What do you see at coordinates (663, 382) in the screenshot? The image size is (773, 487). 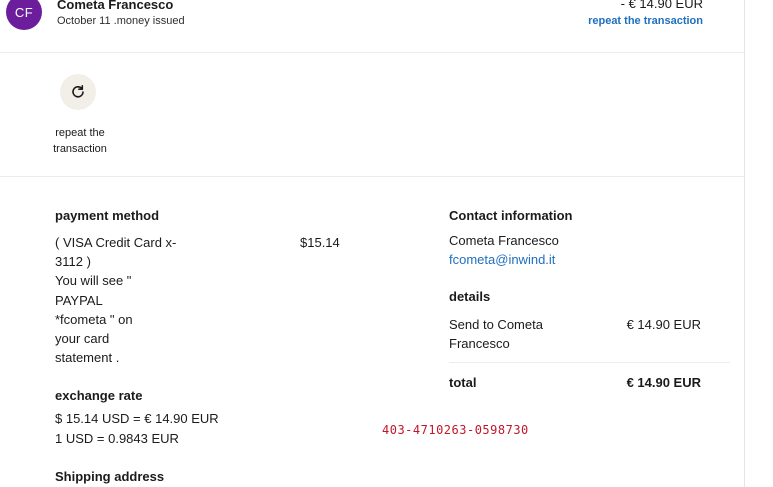 I see `total-amount: € 14.90 EUR` at bounding box center [663, 382].